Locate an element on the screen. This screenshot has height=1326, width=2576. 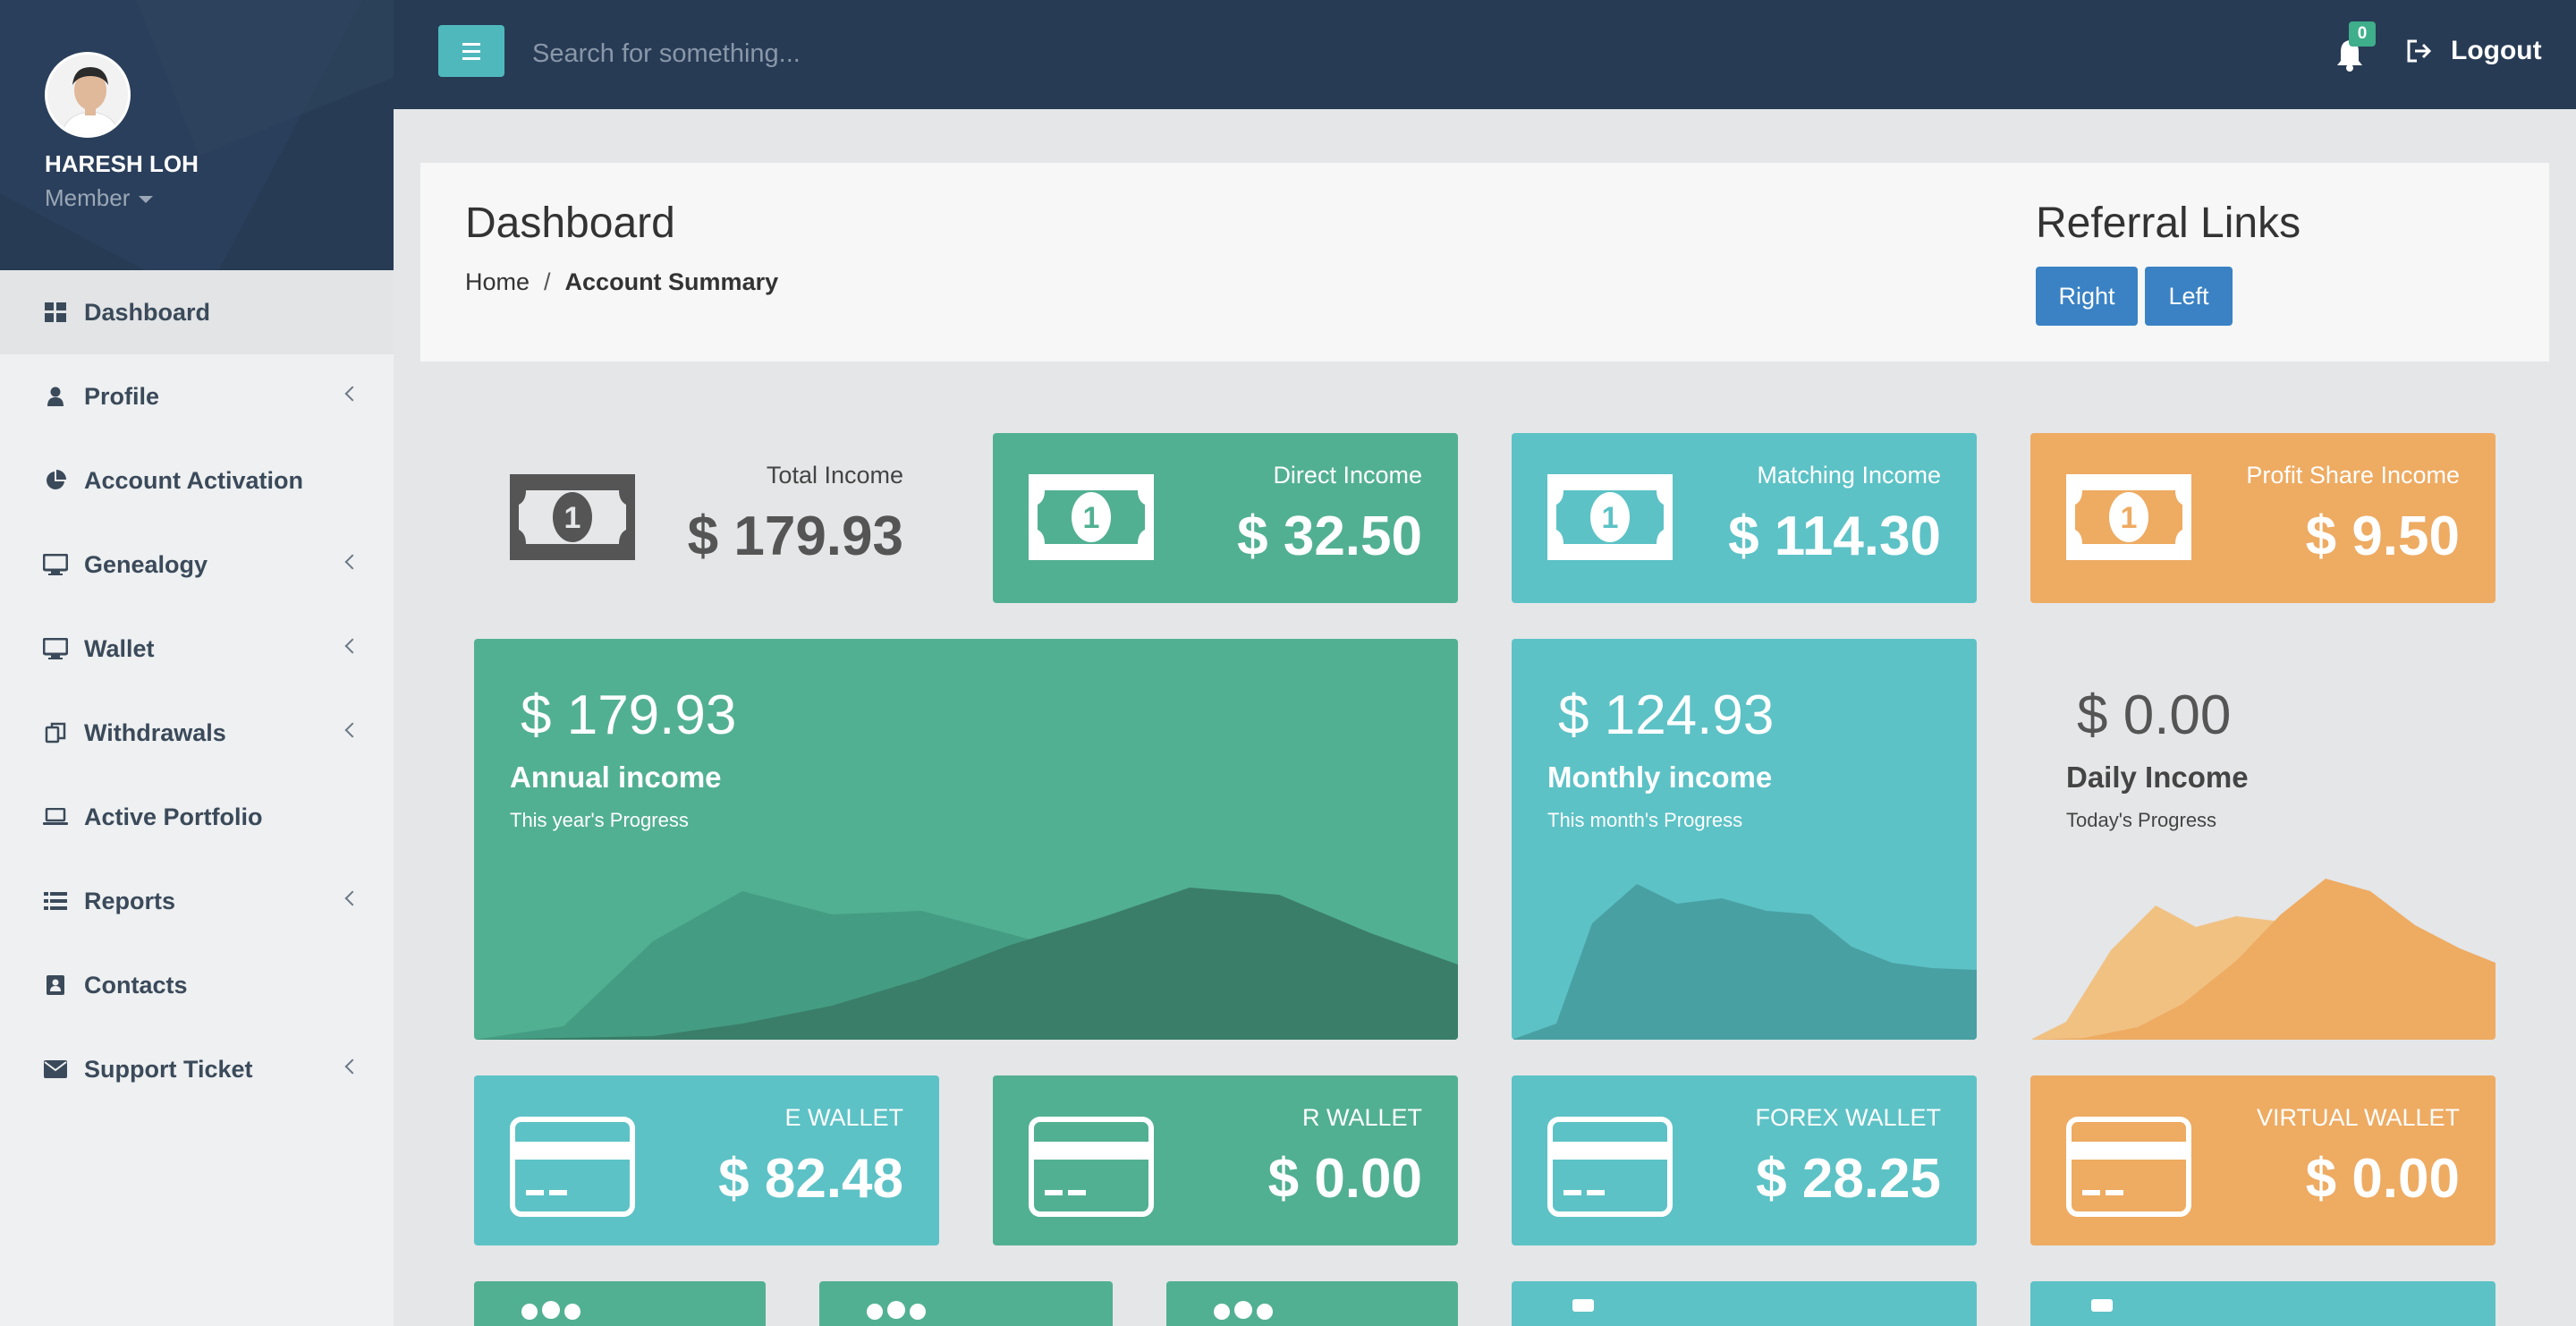
notification-badge: 0 is located at coordinates (2362, 34).